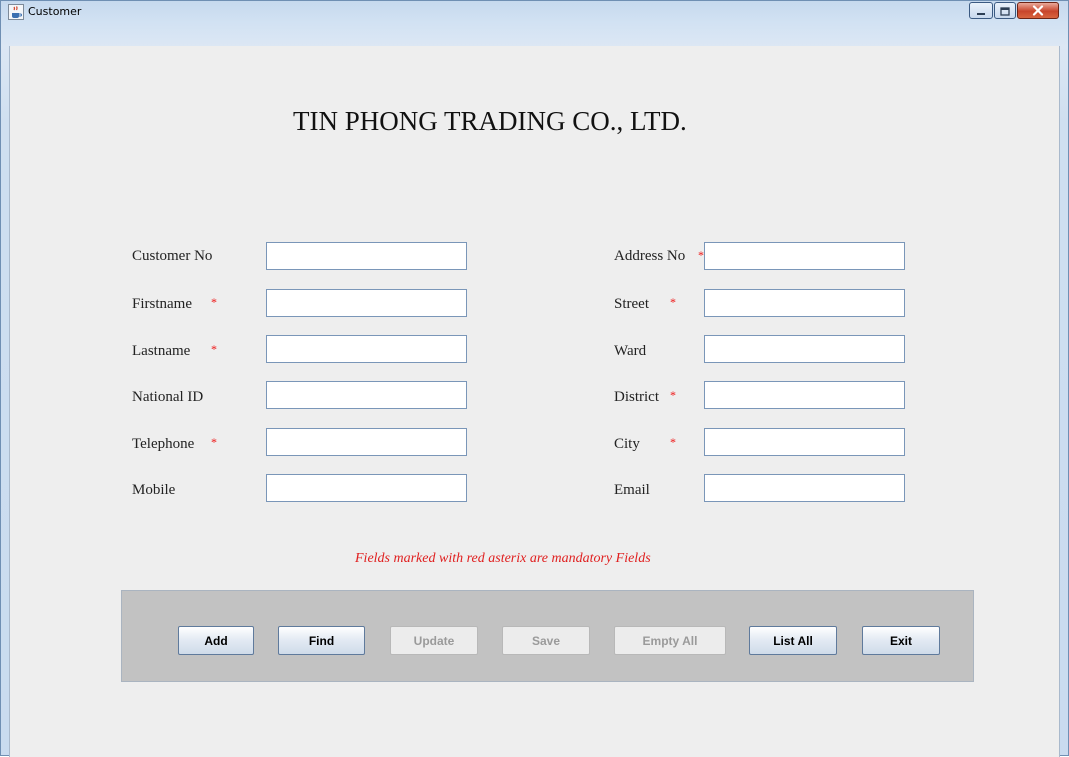 This screenshot has width=1069, height=757. What do you see at coordinates (366, 442) in the screenshot?
I see `telephone-field` at bounding box center [366, 442].